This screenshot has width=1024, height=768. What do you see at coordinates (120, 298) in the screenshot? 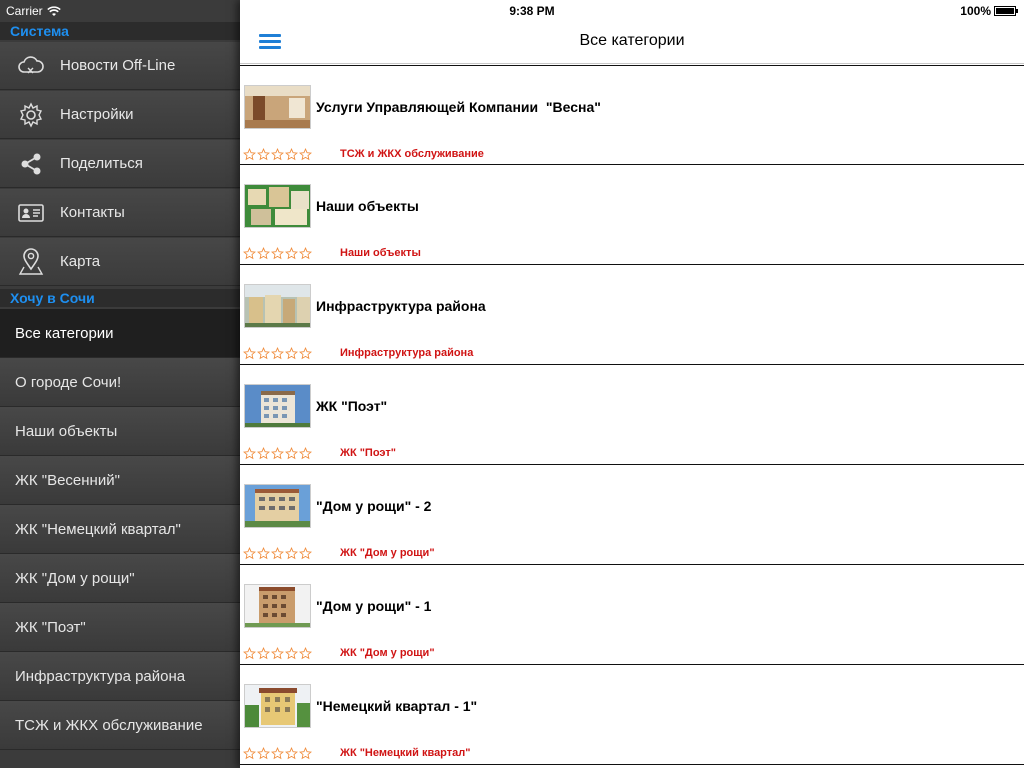
I see `section-header-sochi: Хочу в Сочи` at bounding box center [120, 298].